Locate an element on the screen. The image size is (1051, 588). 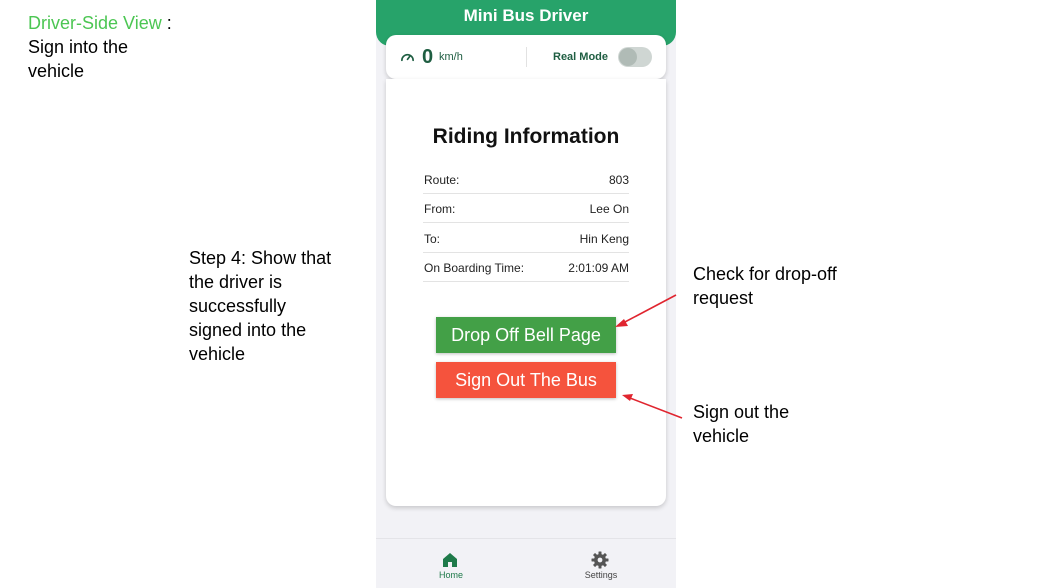
drop-off-bell-button: Drop Off Bell Page is located at coordinates (526, 335).